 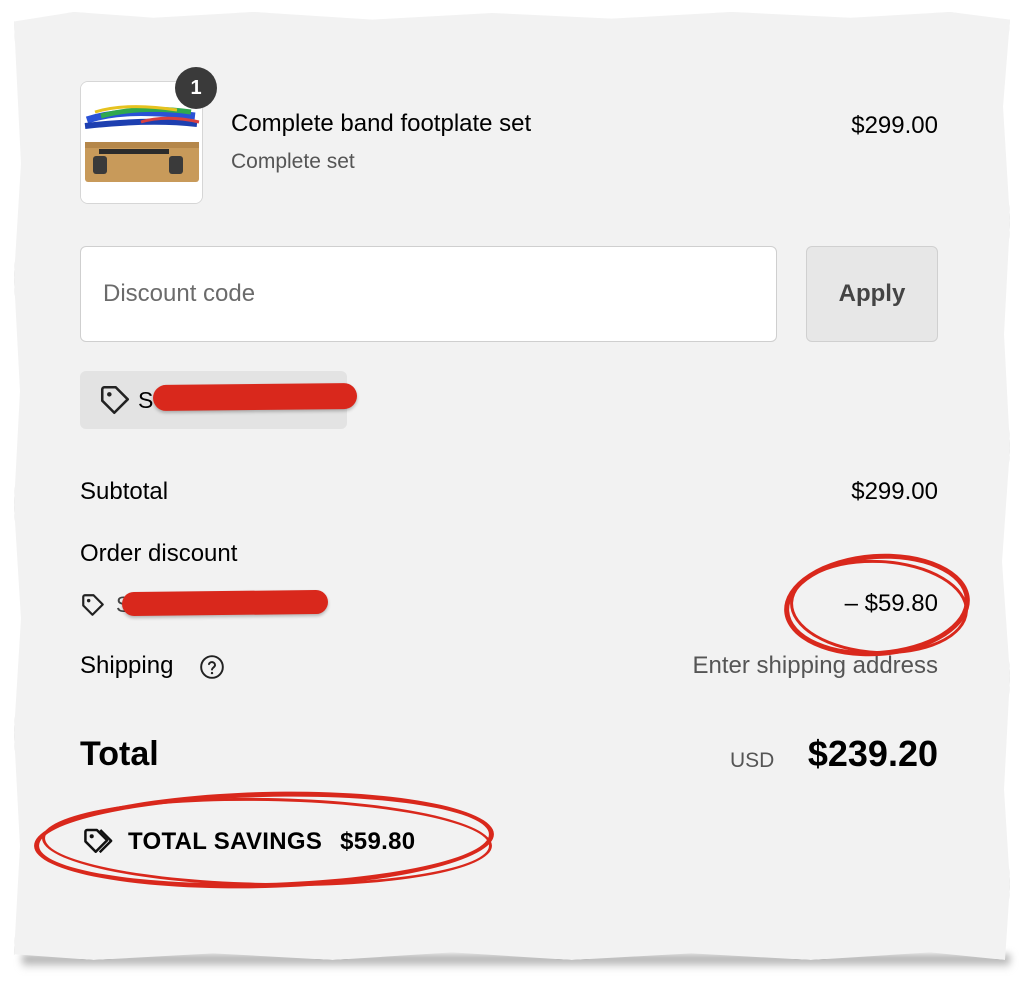 What do you see at coordinates (516, 962) in the screenshot?
I see `card-shadow` at bounding box center [516, 962].